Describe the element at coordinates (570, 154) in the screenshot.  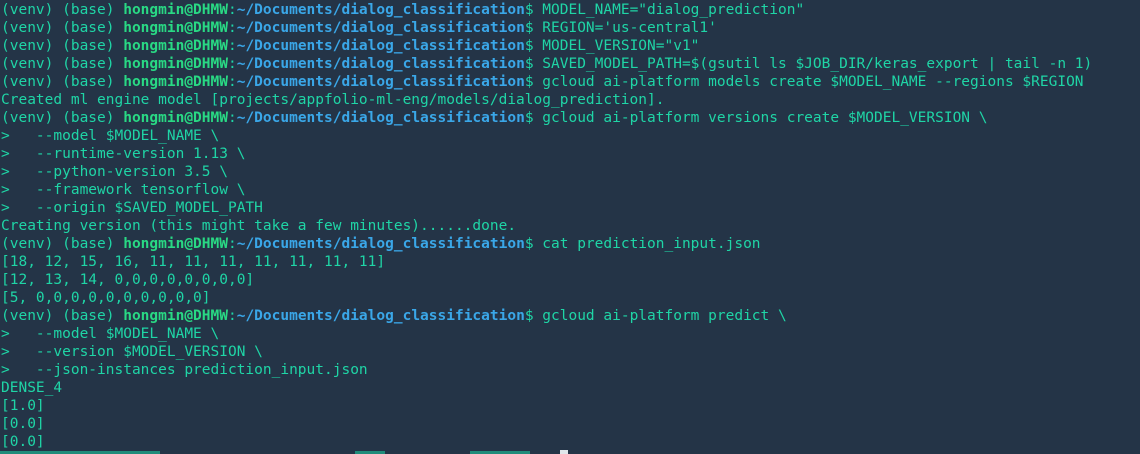
I see `output-line: > --runtime-version 1.13 \` at that location.